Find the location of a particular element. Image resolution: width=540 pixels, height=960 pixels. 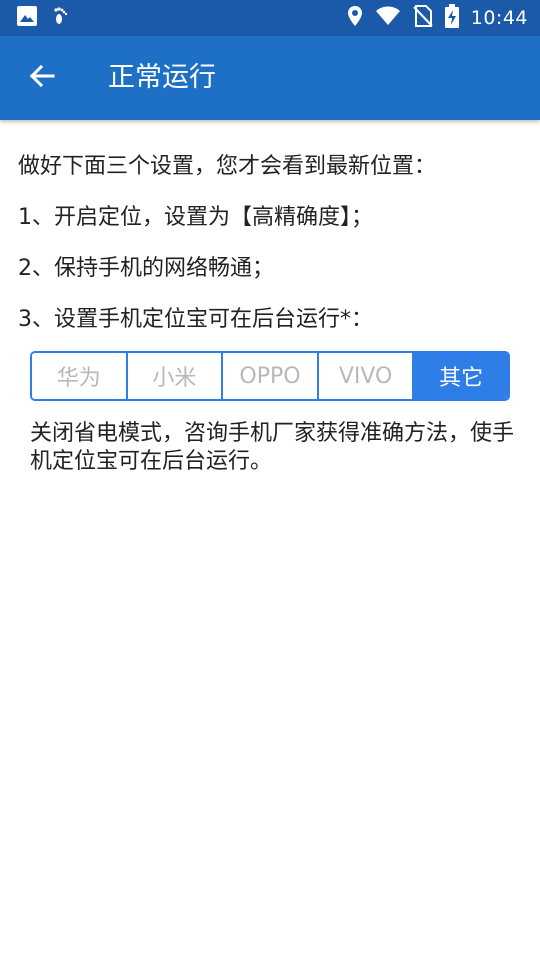

brand-tabs: 华为 小米 OPPO VIVO 其它 is located at coordinates (270, 376).